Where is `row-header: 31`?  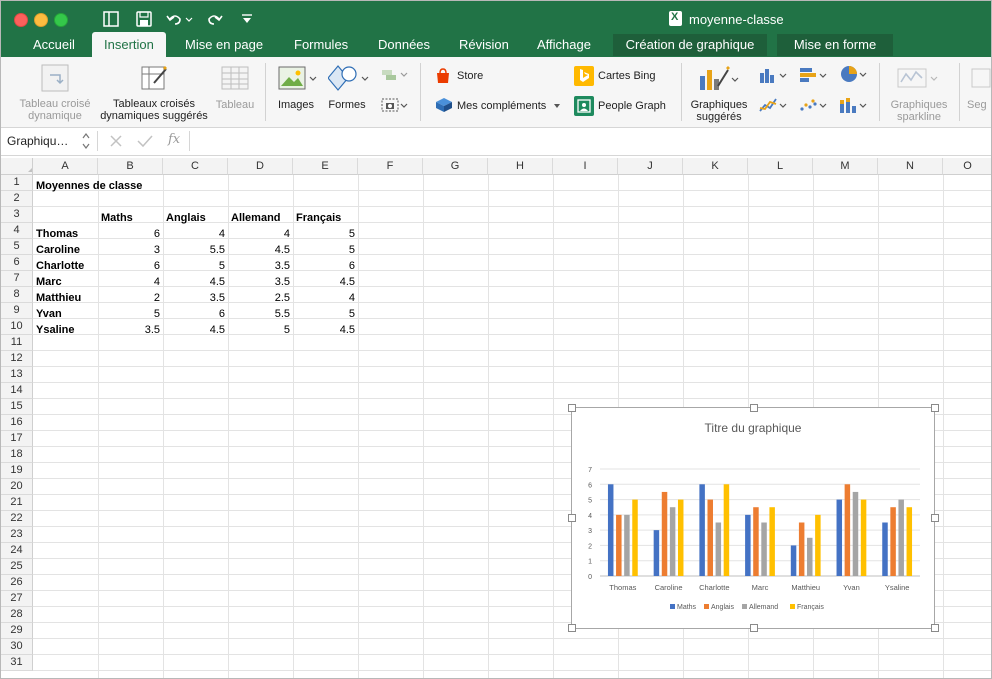
row-header: 31 is located at coordinates (17, 663).